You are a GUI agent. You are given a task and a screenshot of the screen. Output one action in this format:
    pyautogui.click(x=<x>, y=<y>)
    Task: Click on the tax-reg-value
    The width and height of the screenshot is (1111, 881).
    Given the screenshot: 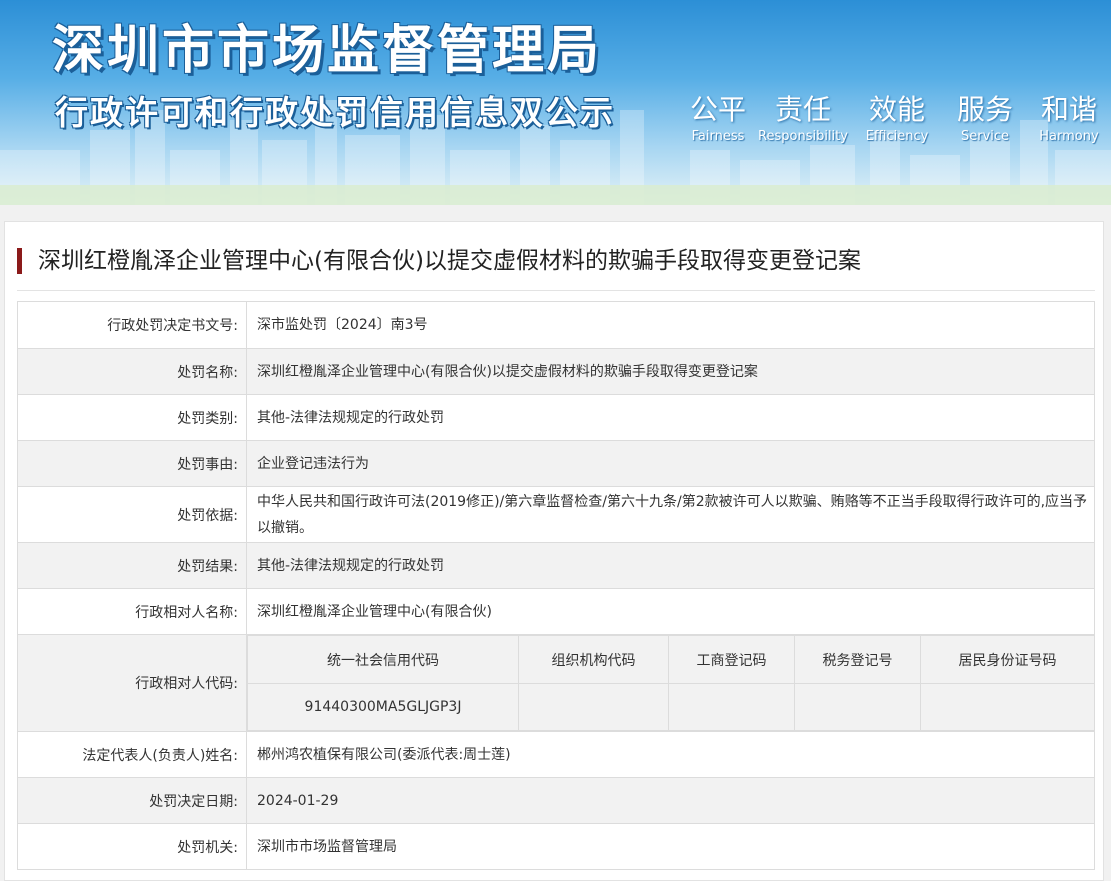 What is the action you would take?
    pyautogui.click(x=857, y=707)
    